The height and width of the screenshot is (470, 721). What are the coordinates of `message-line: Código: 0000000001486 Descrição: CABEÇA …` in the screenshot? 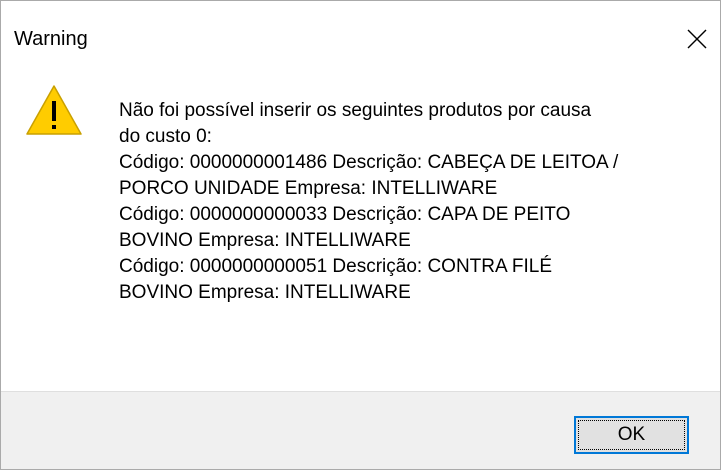 It's located at (369, 162).